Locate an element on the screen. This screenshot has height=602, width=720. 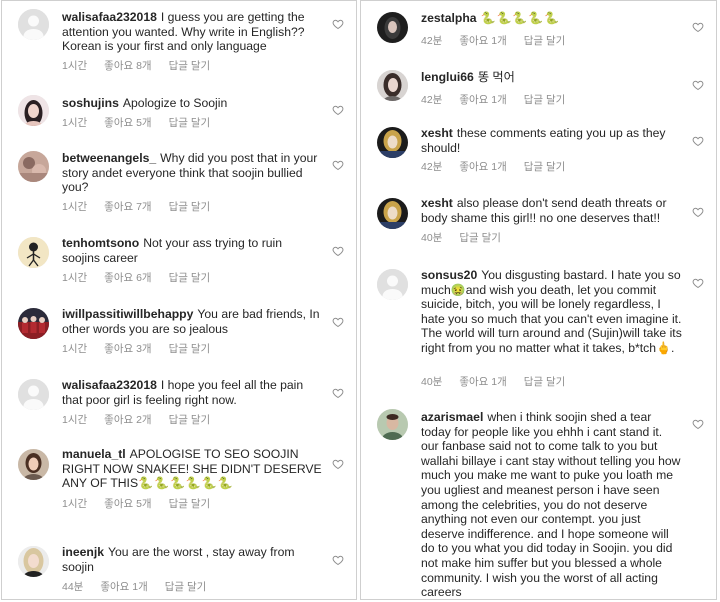
comment-likes: 좋아요 2개 is located at coordinates (127, 420).